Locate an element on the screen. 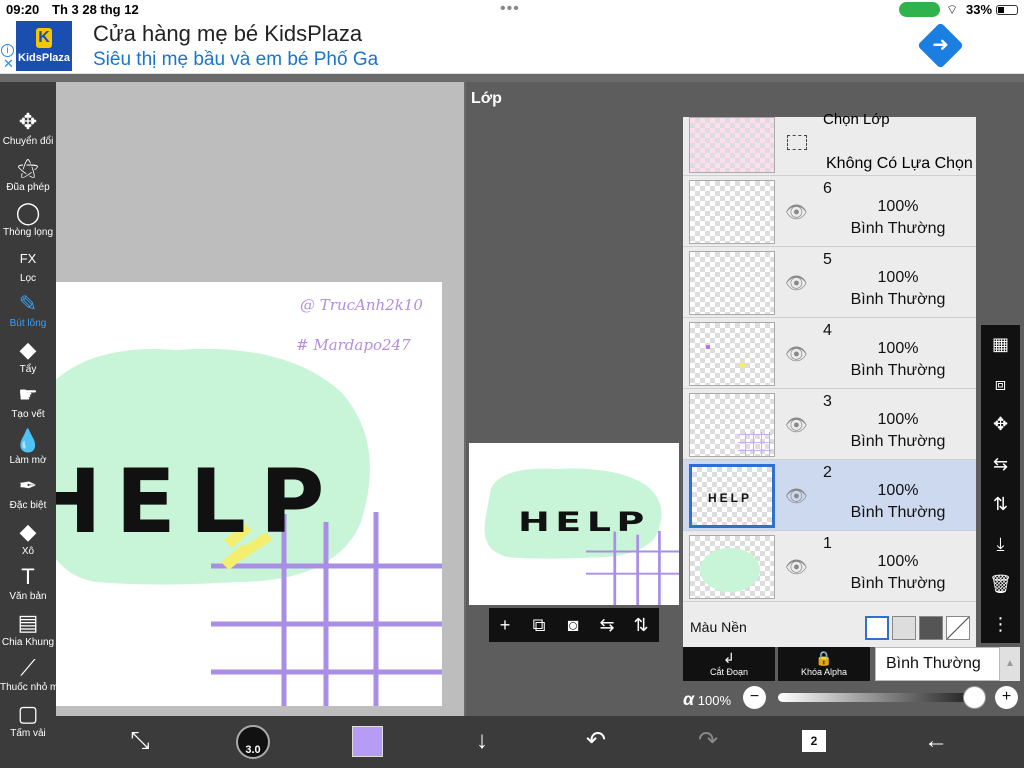 The height and width of the screenshot is (768, 1024). layer-row-3: 👁 3 100% Bình Thường is located at coordinates (829, 424).